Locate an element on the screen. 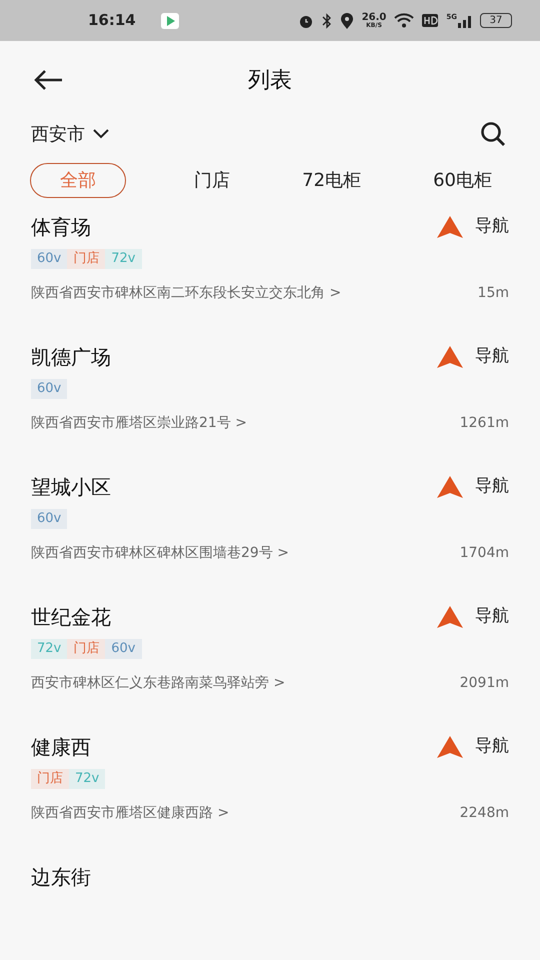 This screenshot has height=960, width=540. filter-tab: 72电柜 is located at coordinates (332, 180).